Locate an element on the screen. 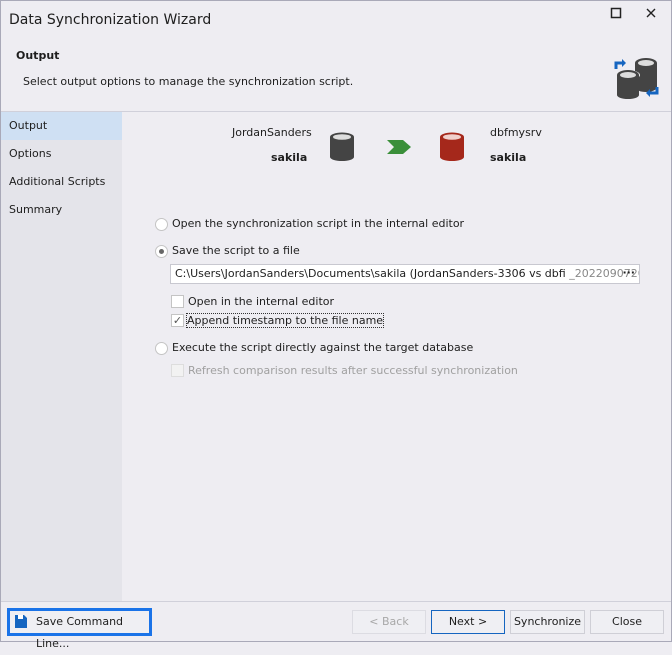 The image size is (672, 655). maximize-icon is located at coordinates (616, 16).